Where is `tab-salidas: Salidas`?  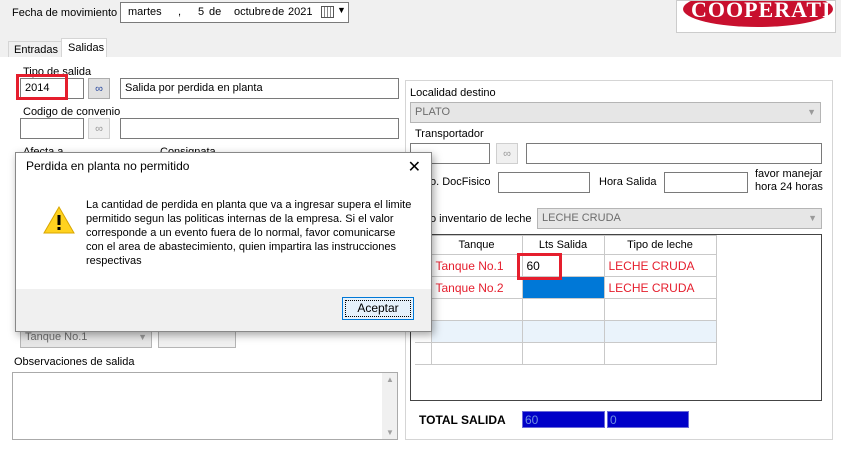
tab-salidas: Salidas is located at coordinates (84, 48).